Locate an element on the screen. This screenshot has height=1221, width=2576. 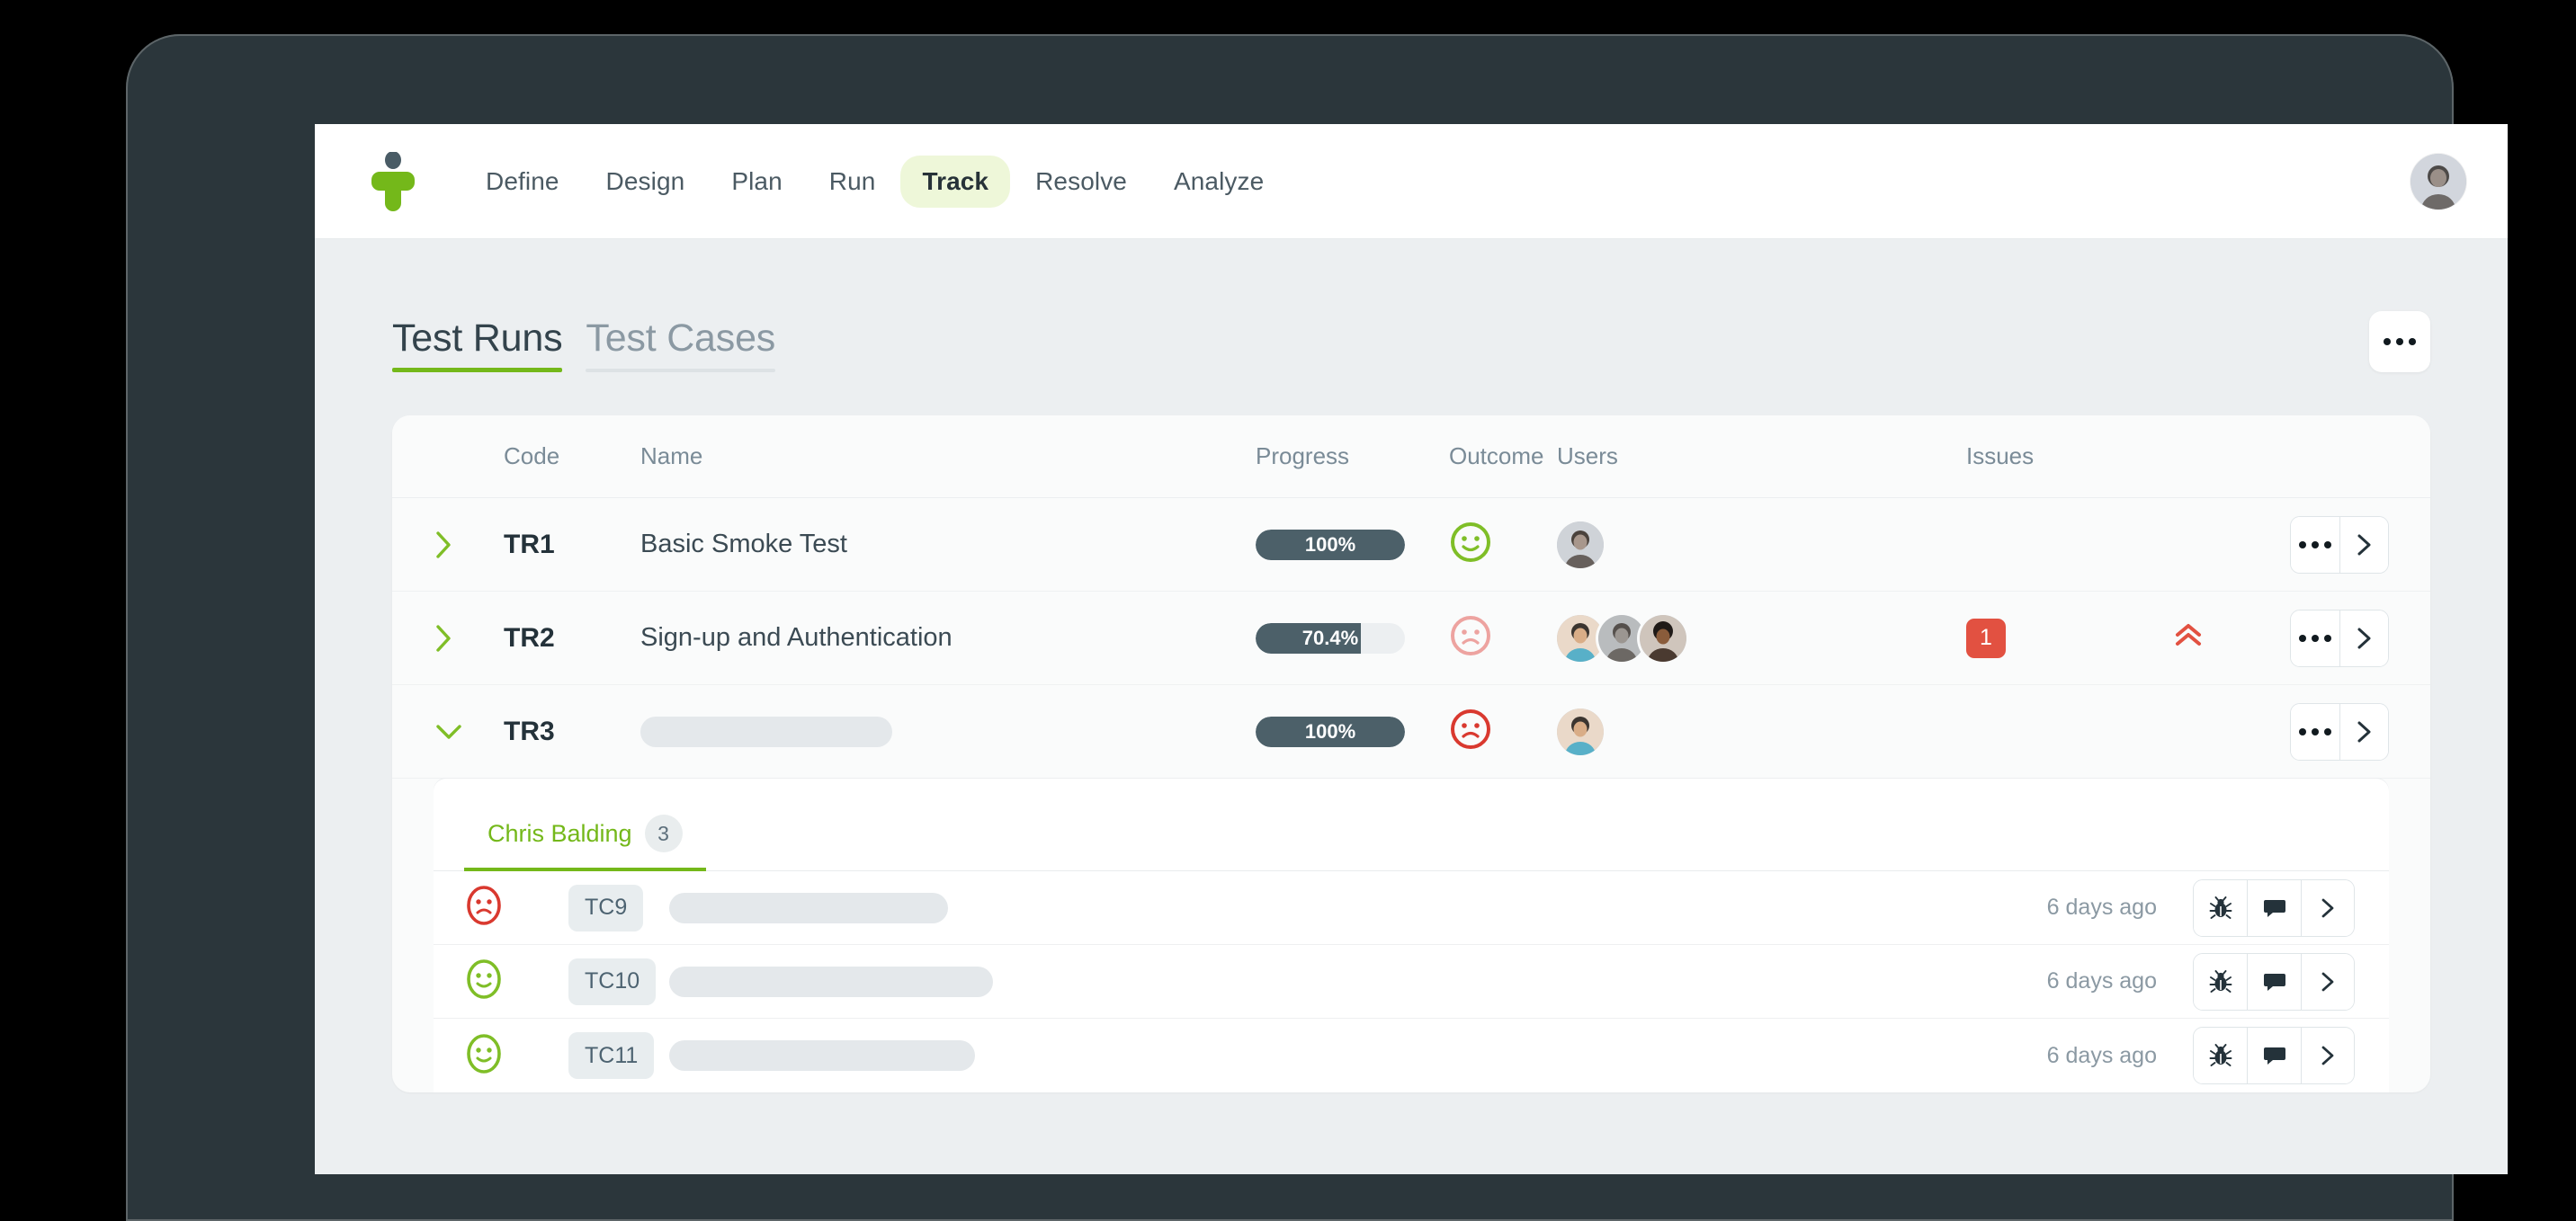
progress-bar: 70.4% is located at coordinates (1330, 638).